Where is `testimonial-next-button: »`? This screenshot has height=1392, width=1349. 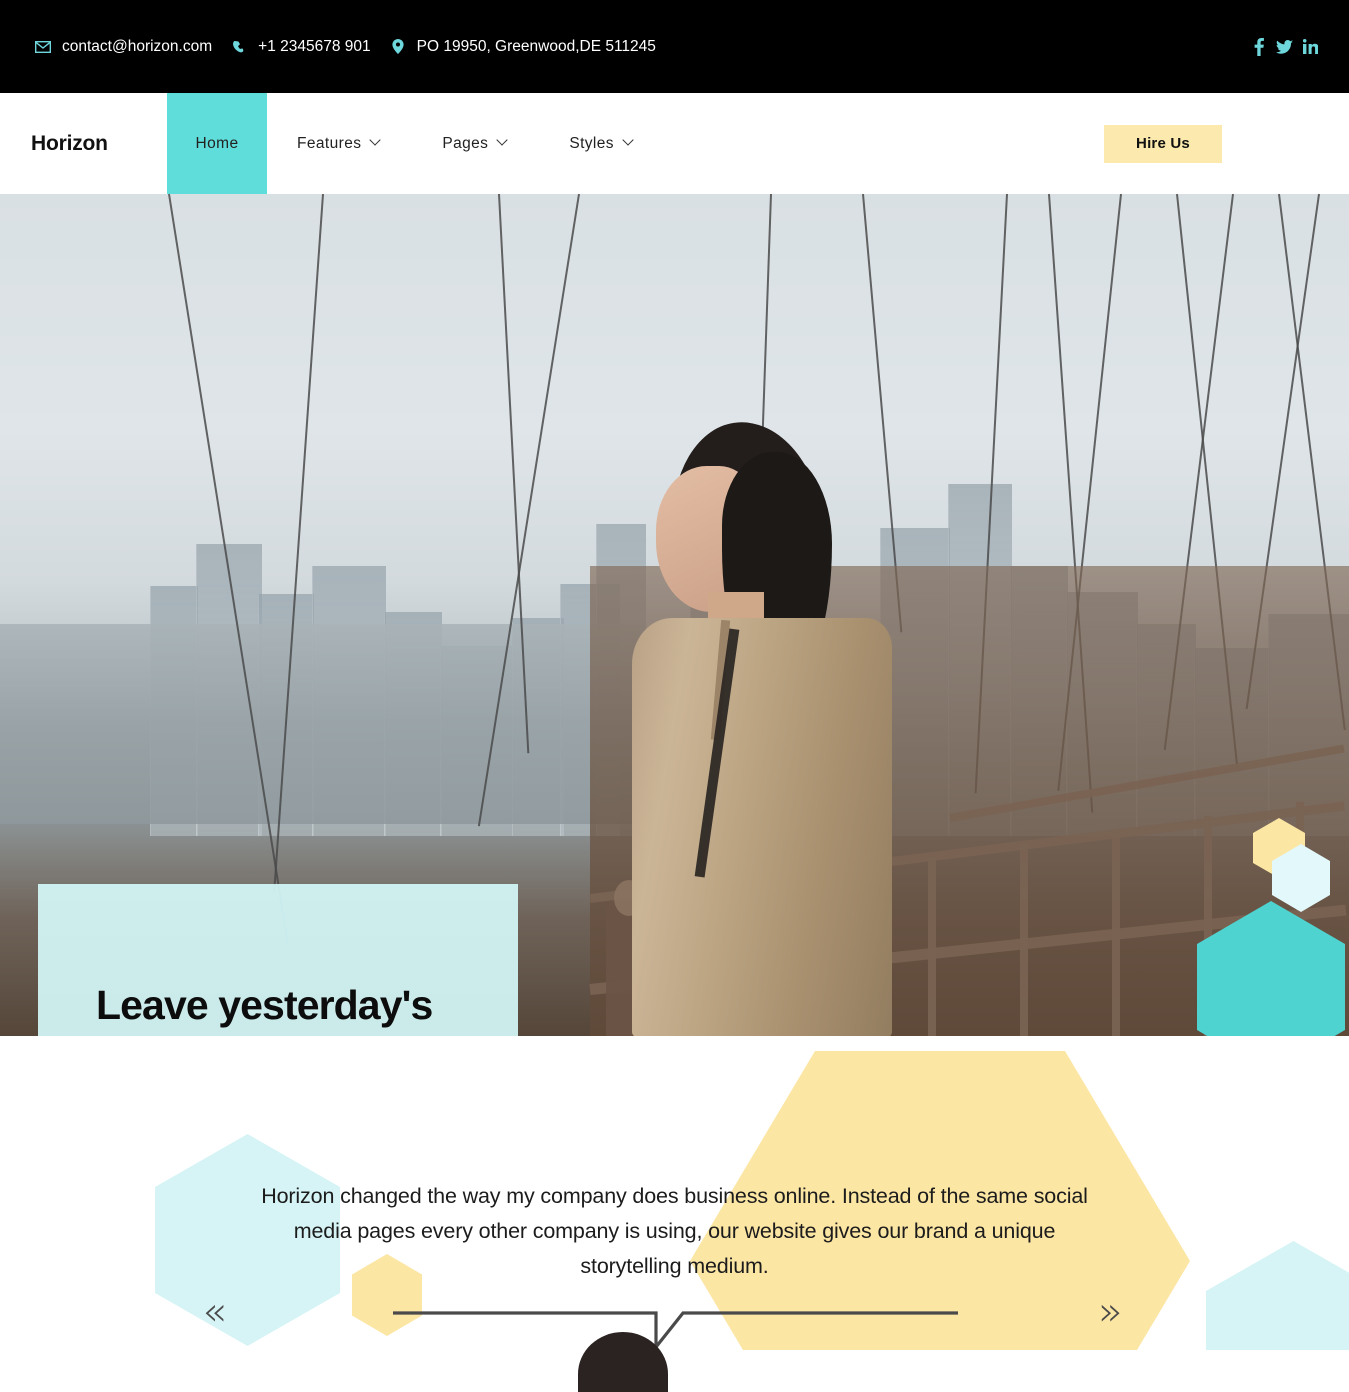
testimonial-next-button: » is located at coordinates (1110, 1312).